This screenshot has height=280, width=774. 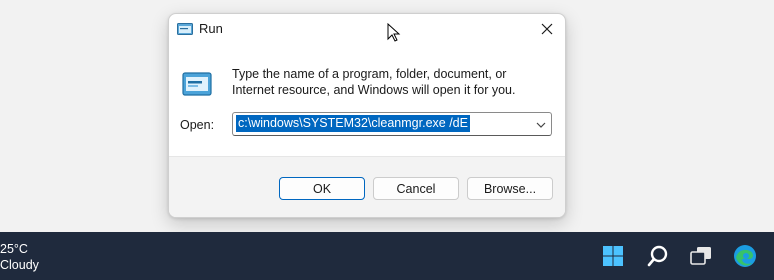 What do you see at coordinates (353, 123) in the screenshot?
I see `open-input-value: c:\windows\SYSTEM32\cleanmgr.exe /dE` at bounding box center [353, 123].